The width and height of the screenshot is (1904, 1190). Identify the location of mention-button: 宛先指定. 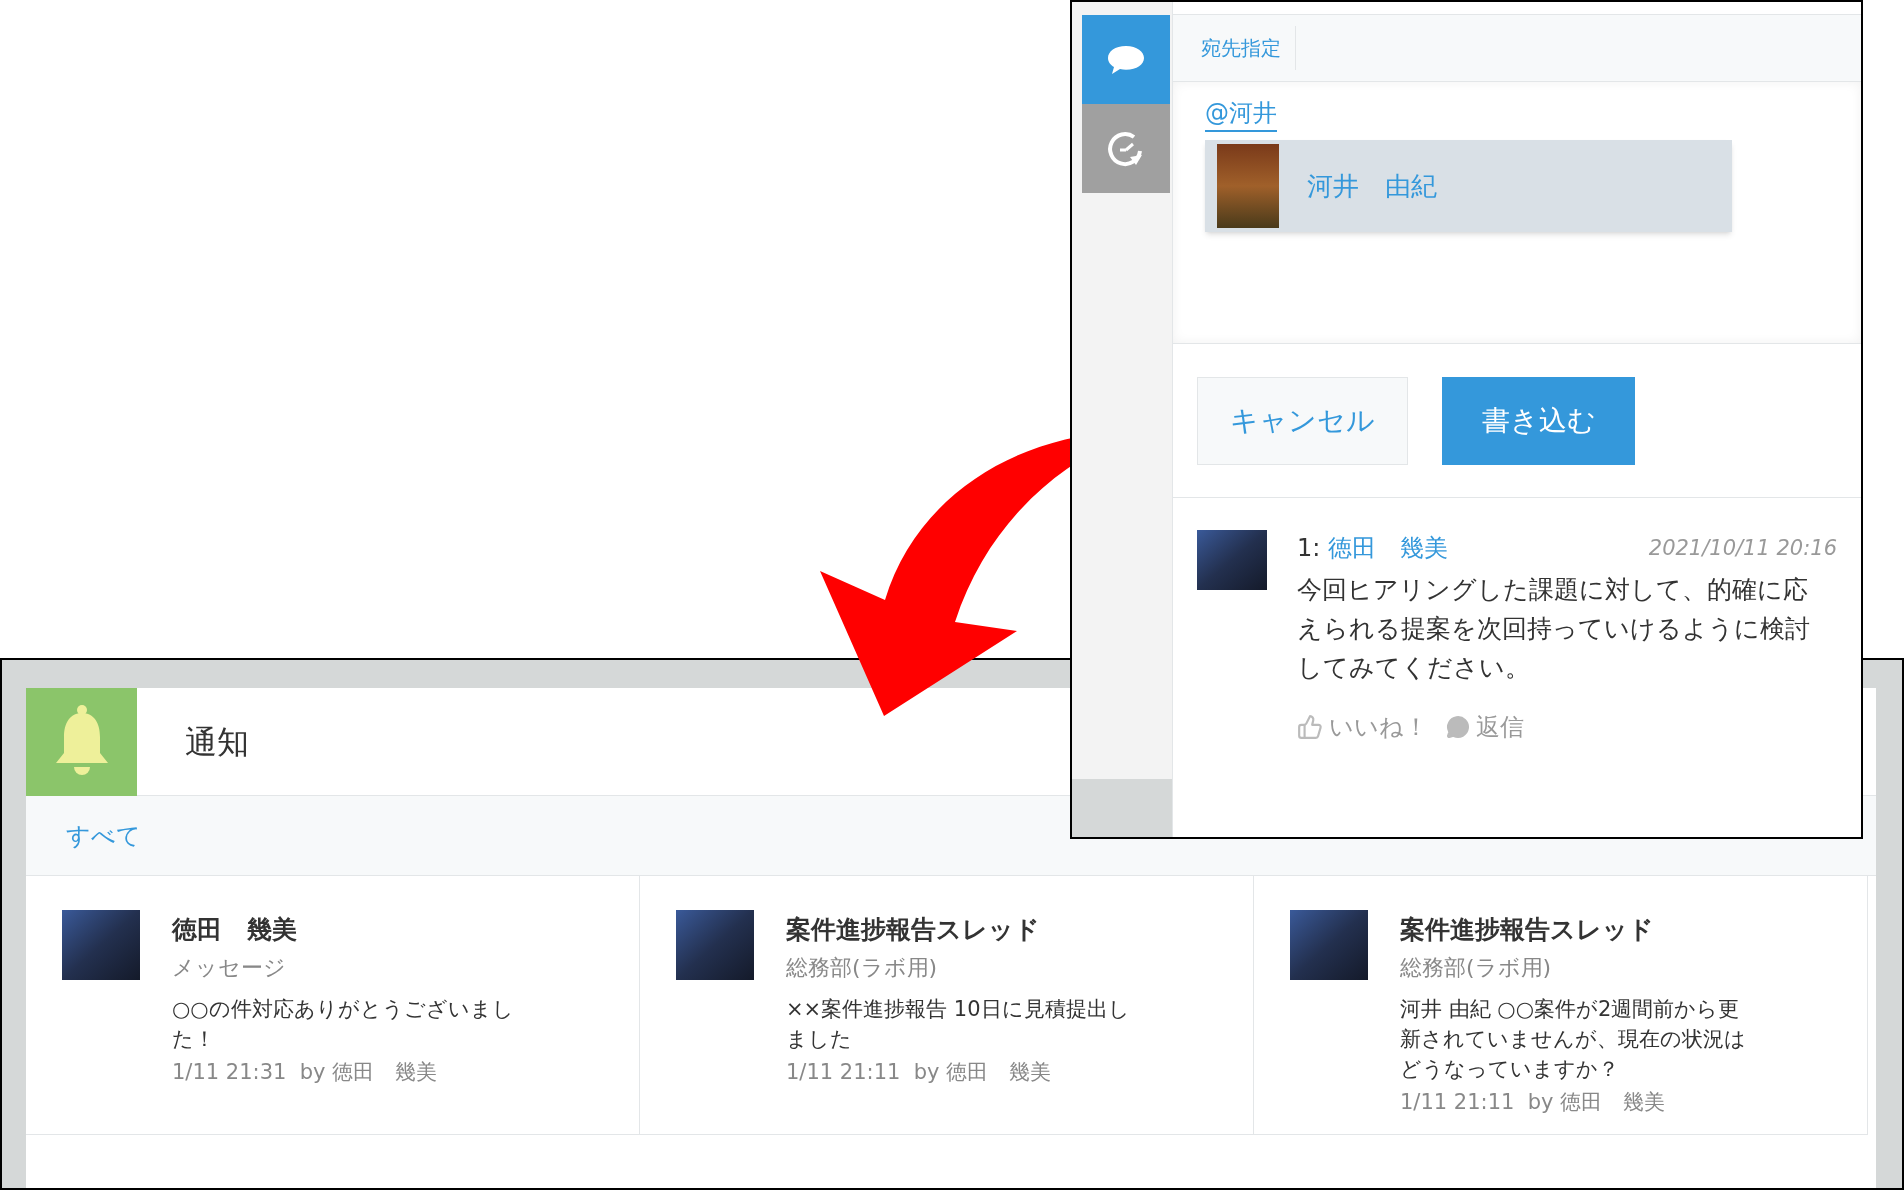
(1248, 48).